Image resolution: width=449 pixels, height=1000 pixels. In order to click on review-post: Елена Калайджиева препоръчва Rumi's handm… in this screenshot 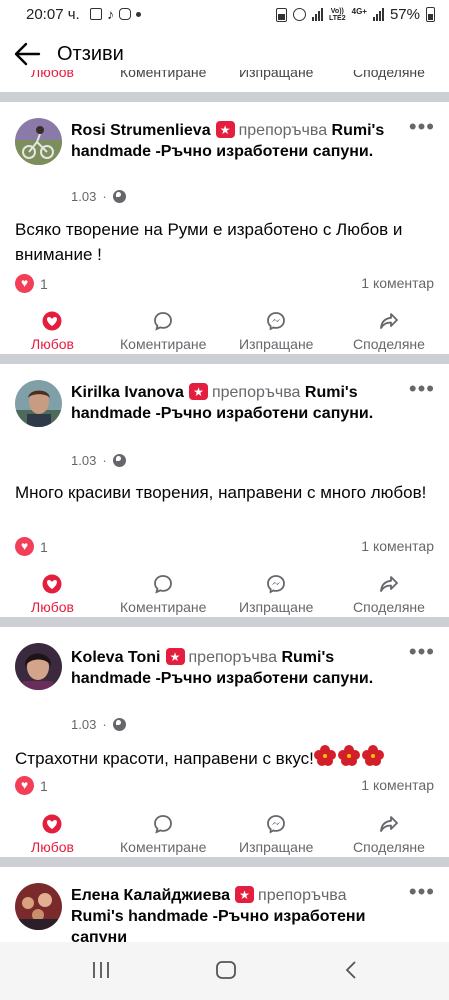, I will do `click(224, 904)`.